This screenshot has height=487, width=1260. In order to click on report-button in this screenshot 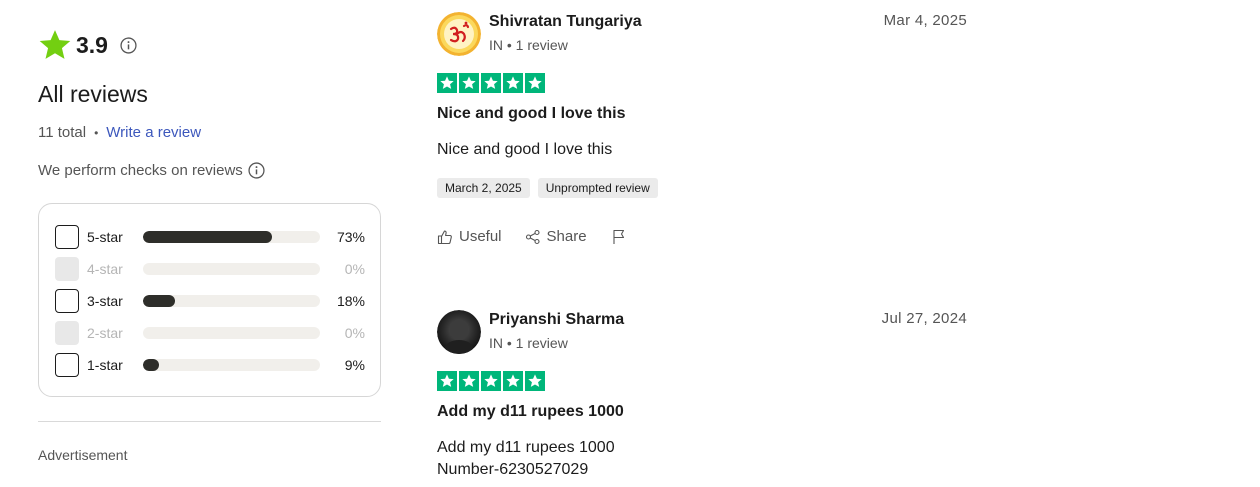, I will do `click(619, 237)`.